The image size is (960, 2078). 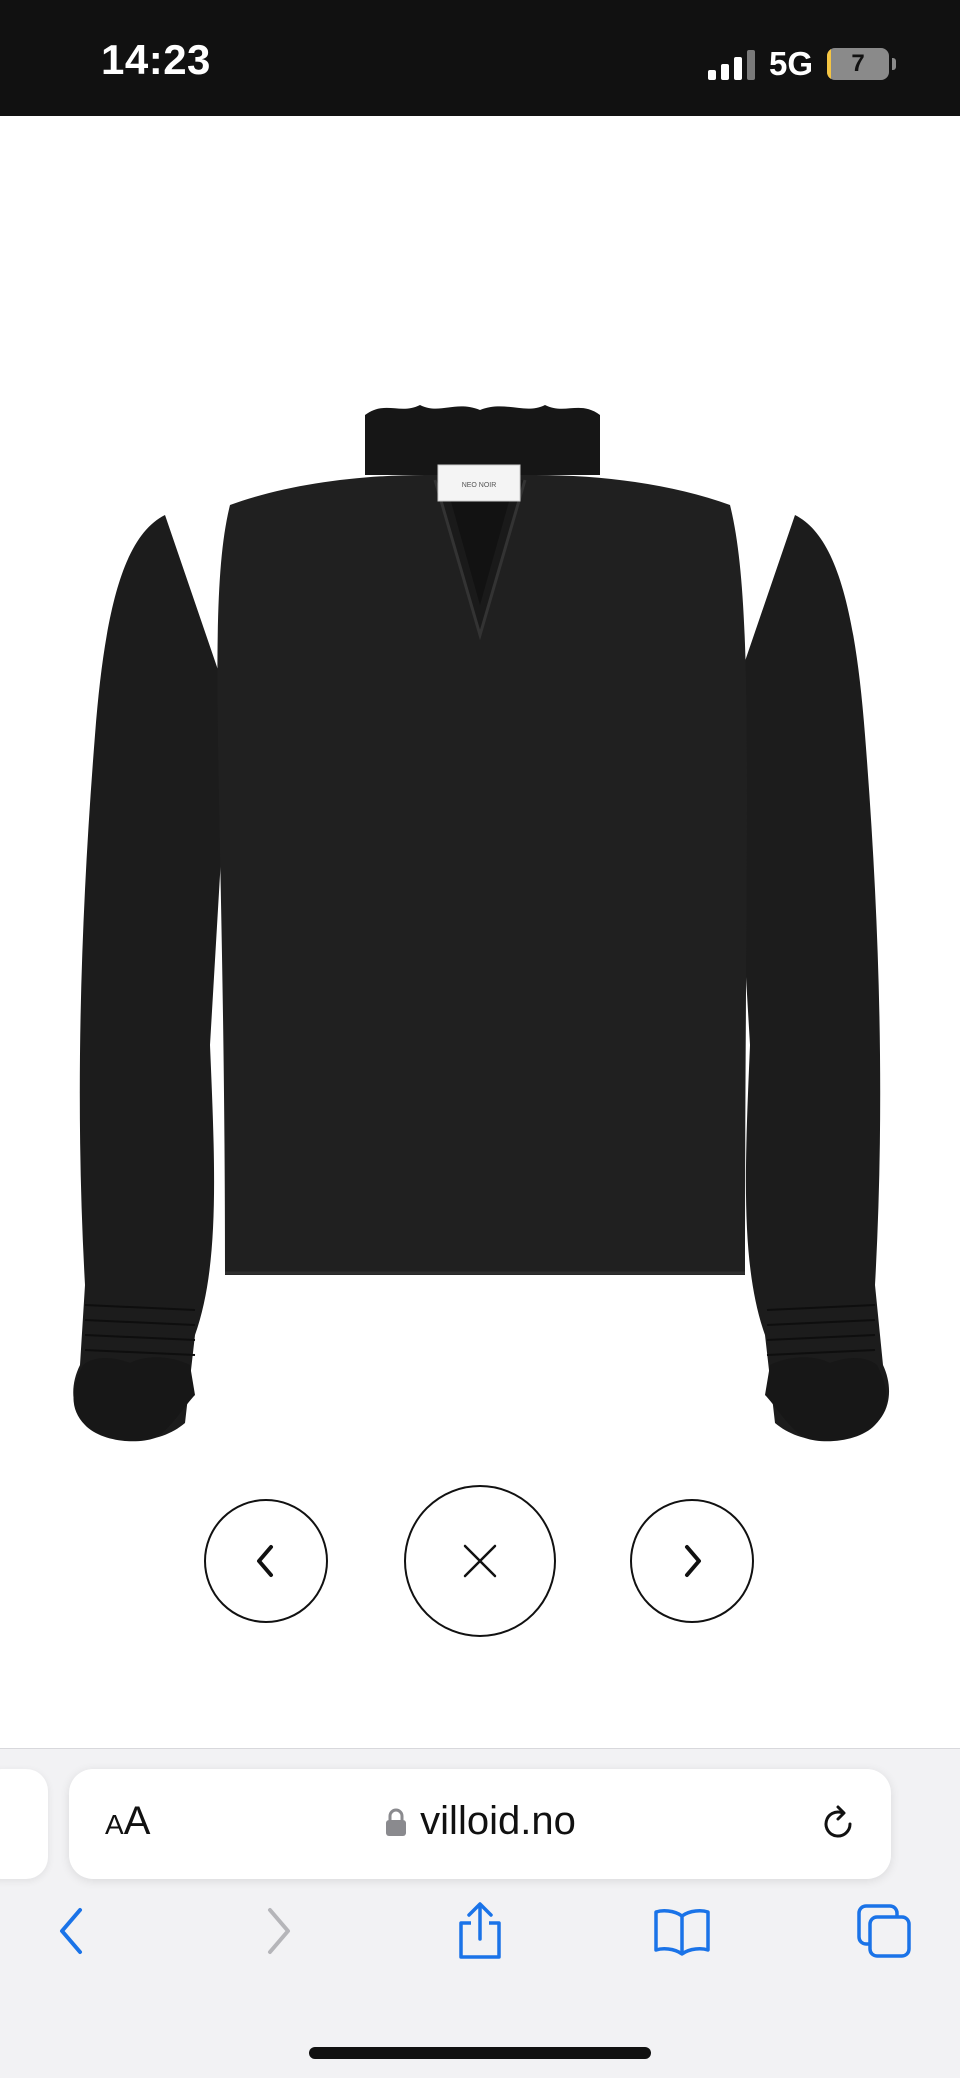 What do you see at coordinates (480, 58) in the screenshot?
I see `status-bar: 14:23 5G 7` at bounding box center [480, 58].